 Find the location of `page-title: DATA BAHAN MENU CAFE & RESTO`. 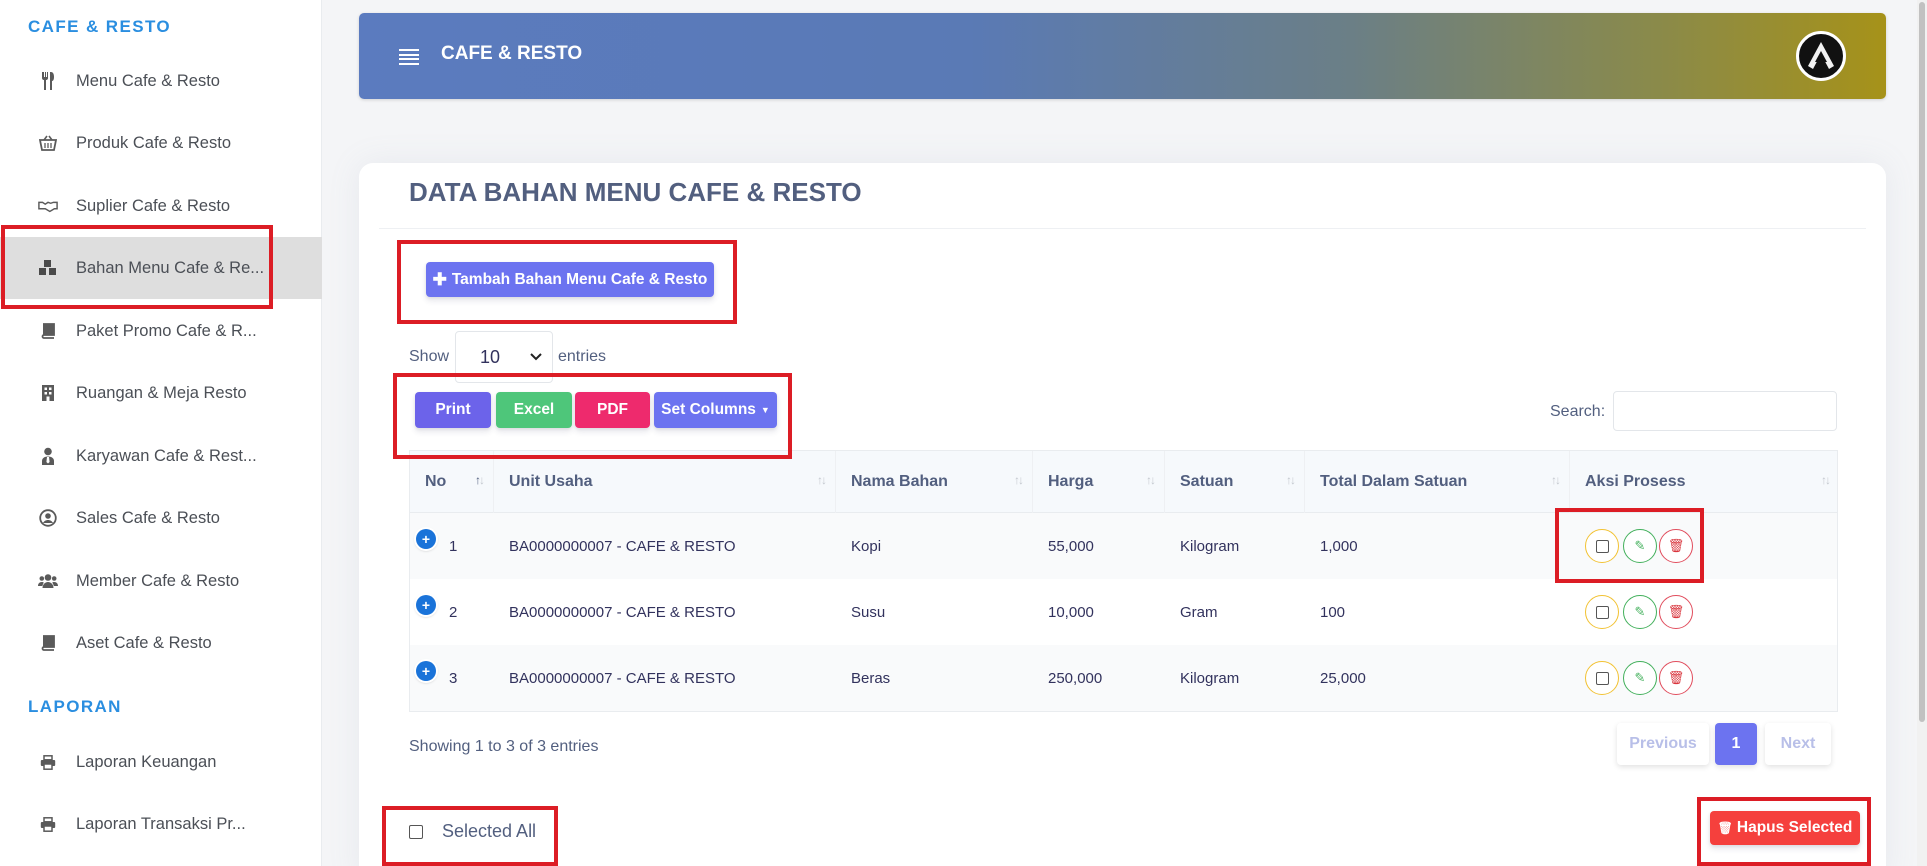

page-title: DATA BAHAN MENU CAFE & RESTO is located at coordinates (635, 192).